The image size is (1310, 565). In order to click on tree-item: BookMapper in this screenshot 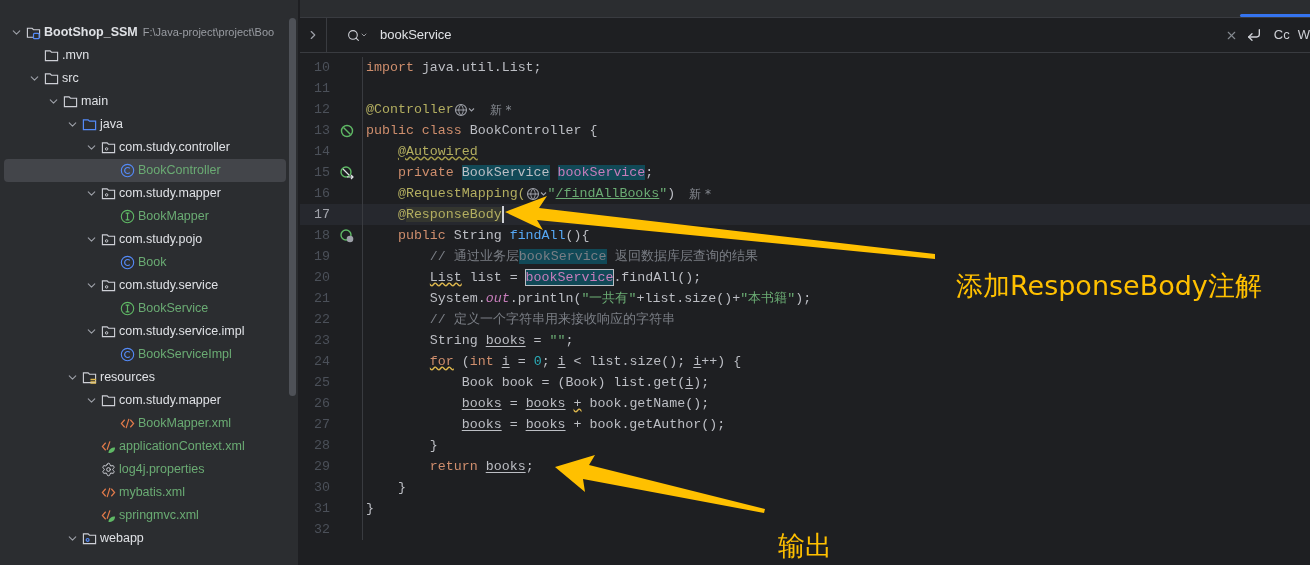, I will do `click(145, 216)`.